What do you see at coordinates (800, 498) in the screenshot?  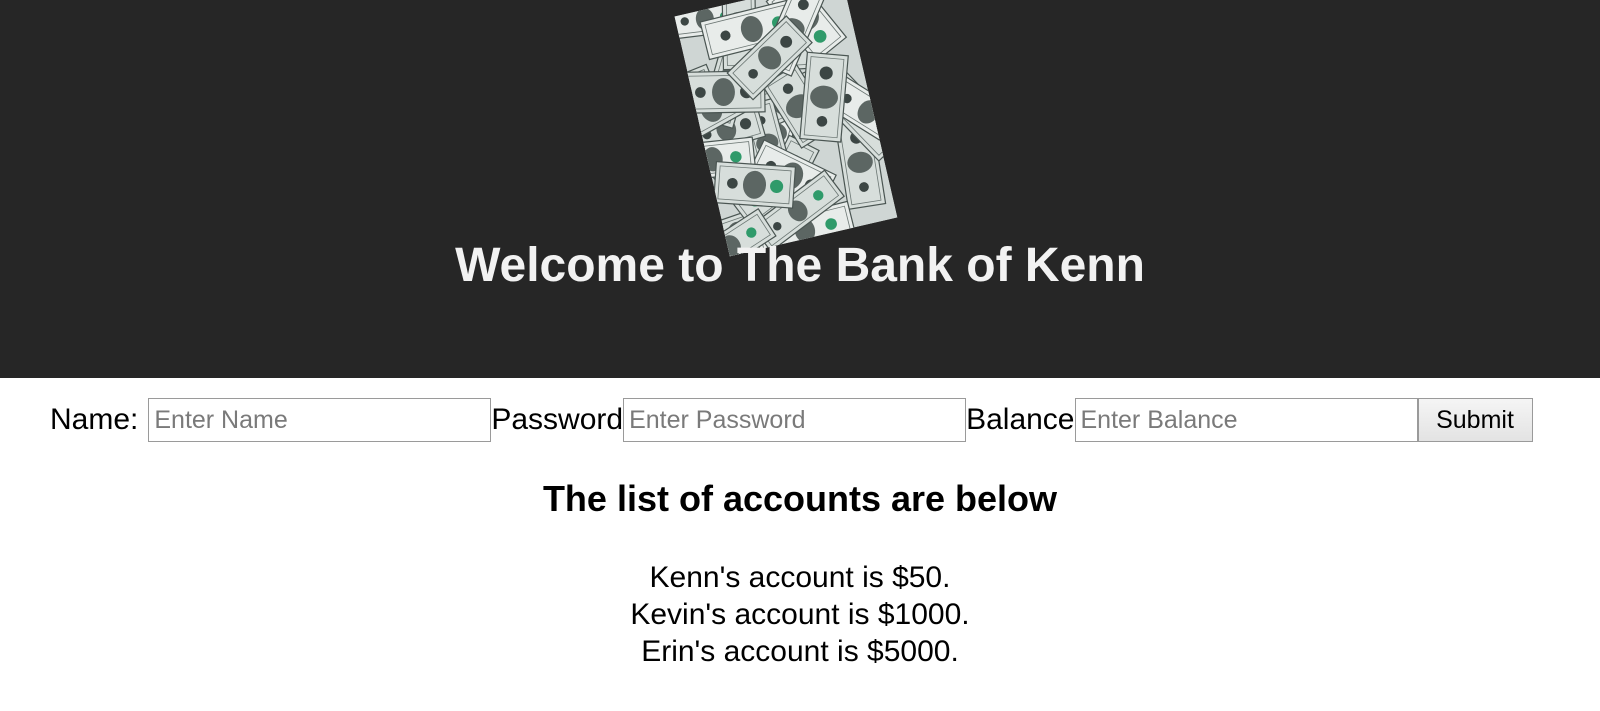 I see `accounts-heading: The list of accounts are below` at bounding box center [800, 498].